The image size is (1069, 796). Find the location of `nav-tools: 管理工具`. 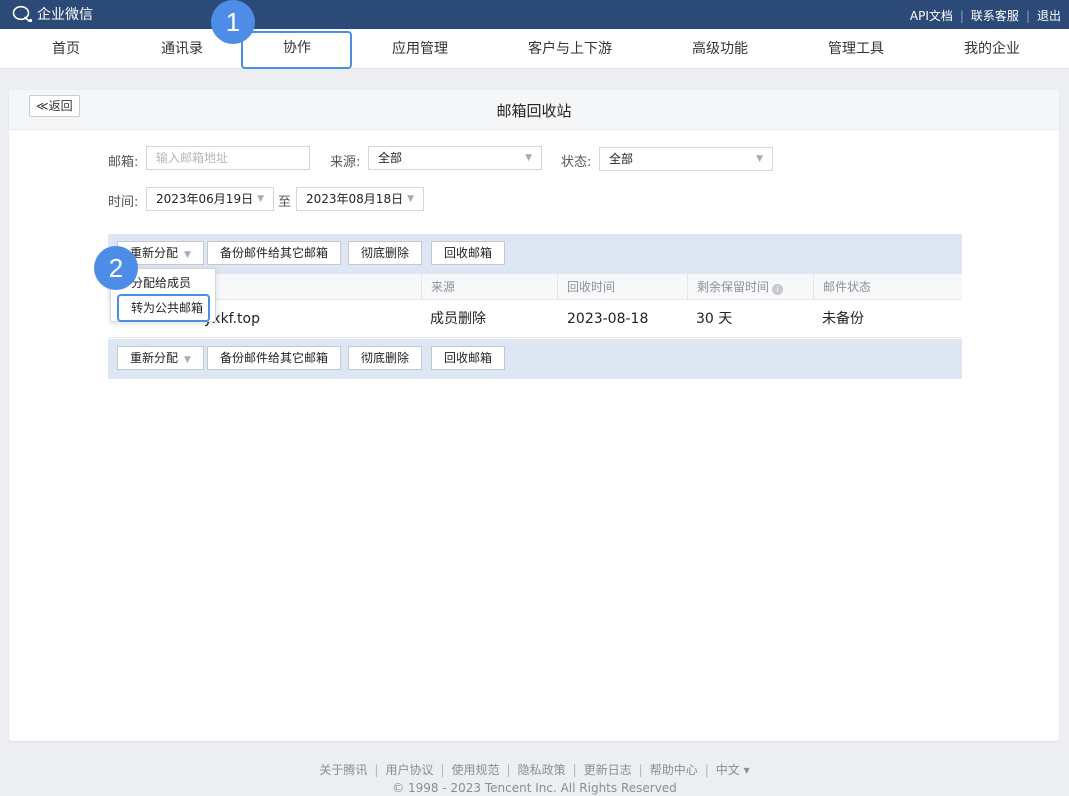

nav-tools: 管理工具 is located at coordinates (856, 49).